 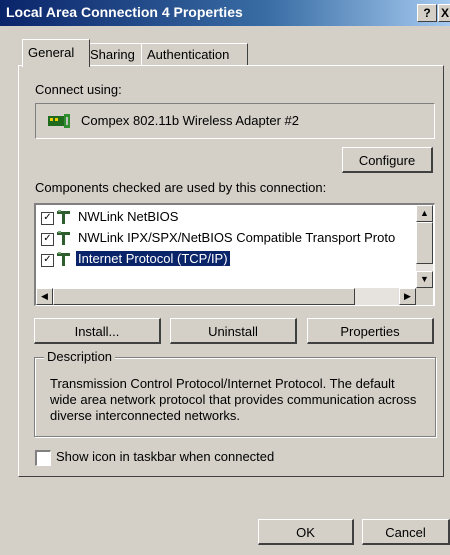 I want to click on window-title: Local Area Connection 4 Properties, so click(x=124, y=12).